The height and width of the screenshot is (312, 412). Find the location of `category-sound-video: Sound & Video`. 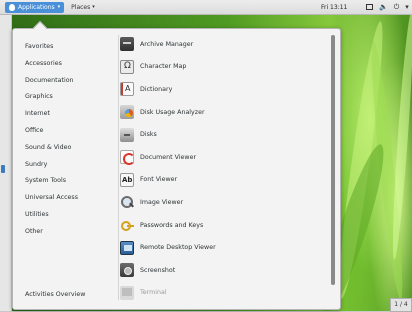

category-sound-video: Sound & Video is located at coordinates (65, 148).